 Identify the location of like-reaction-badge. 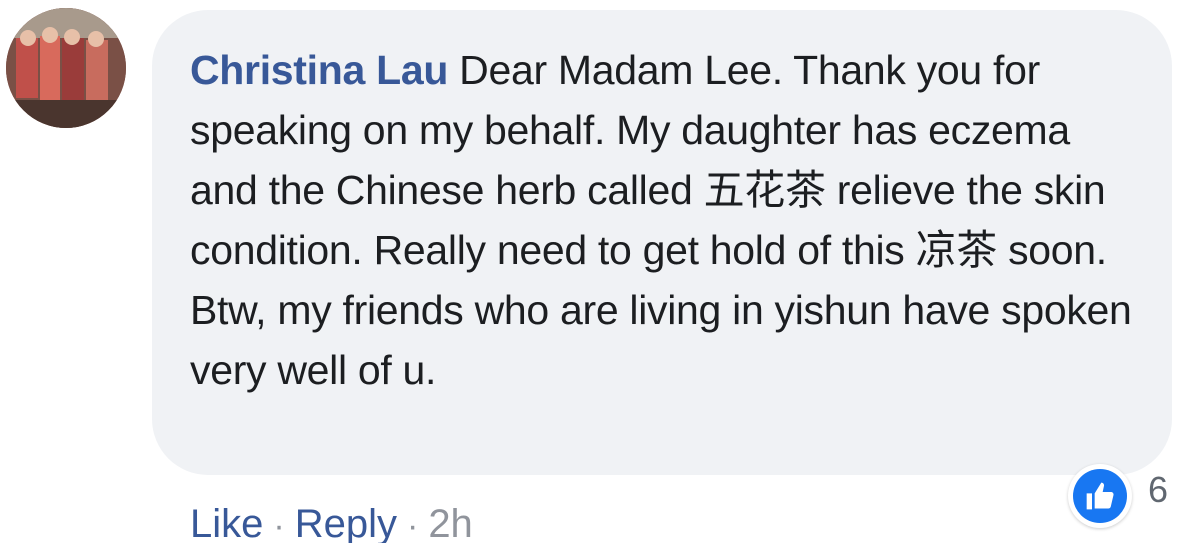
(1100, 496).